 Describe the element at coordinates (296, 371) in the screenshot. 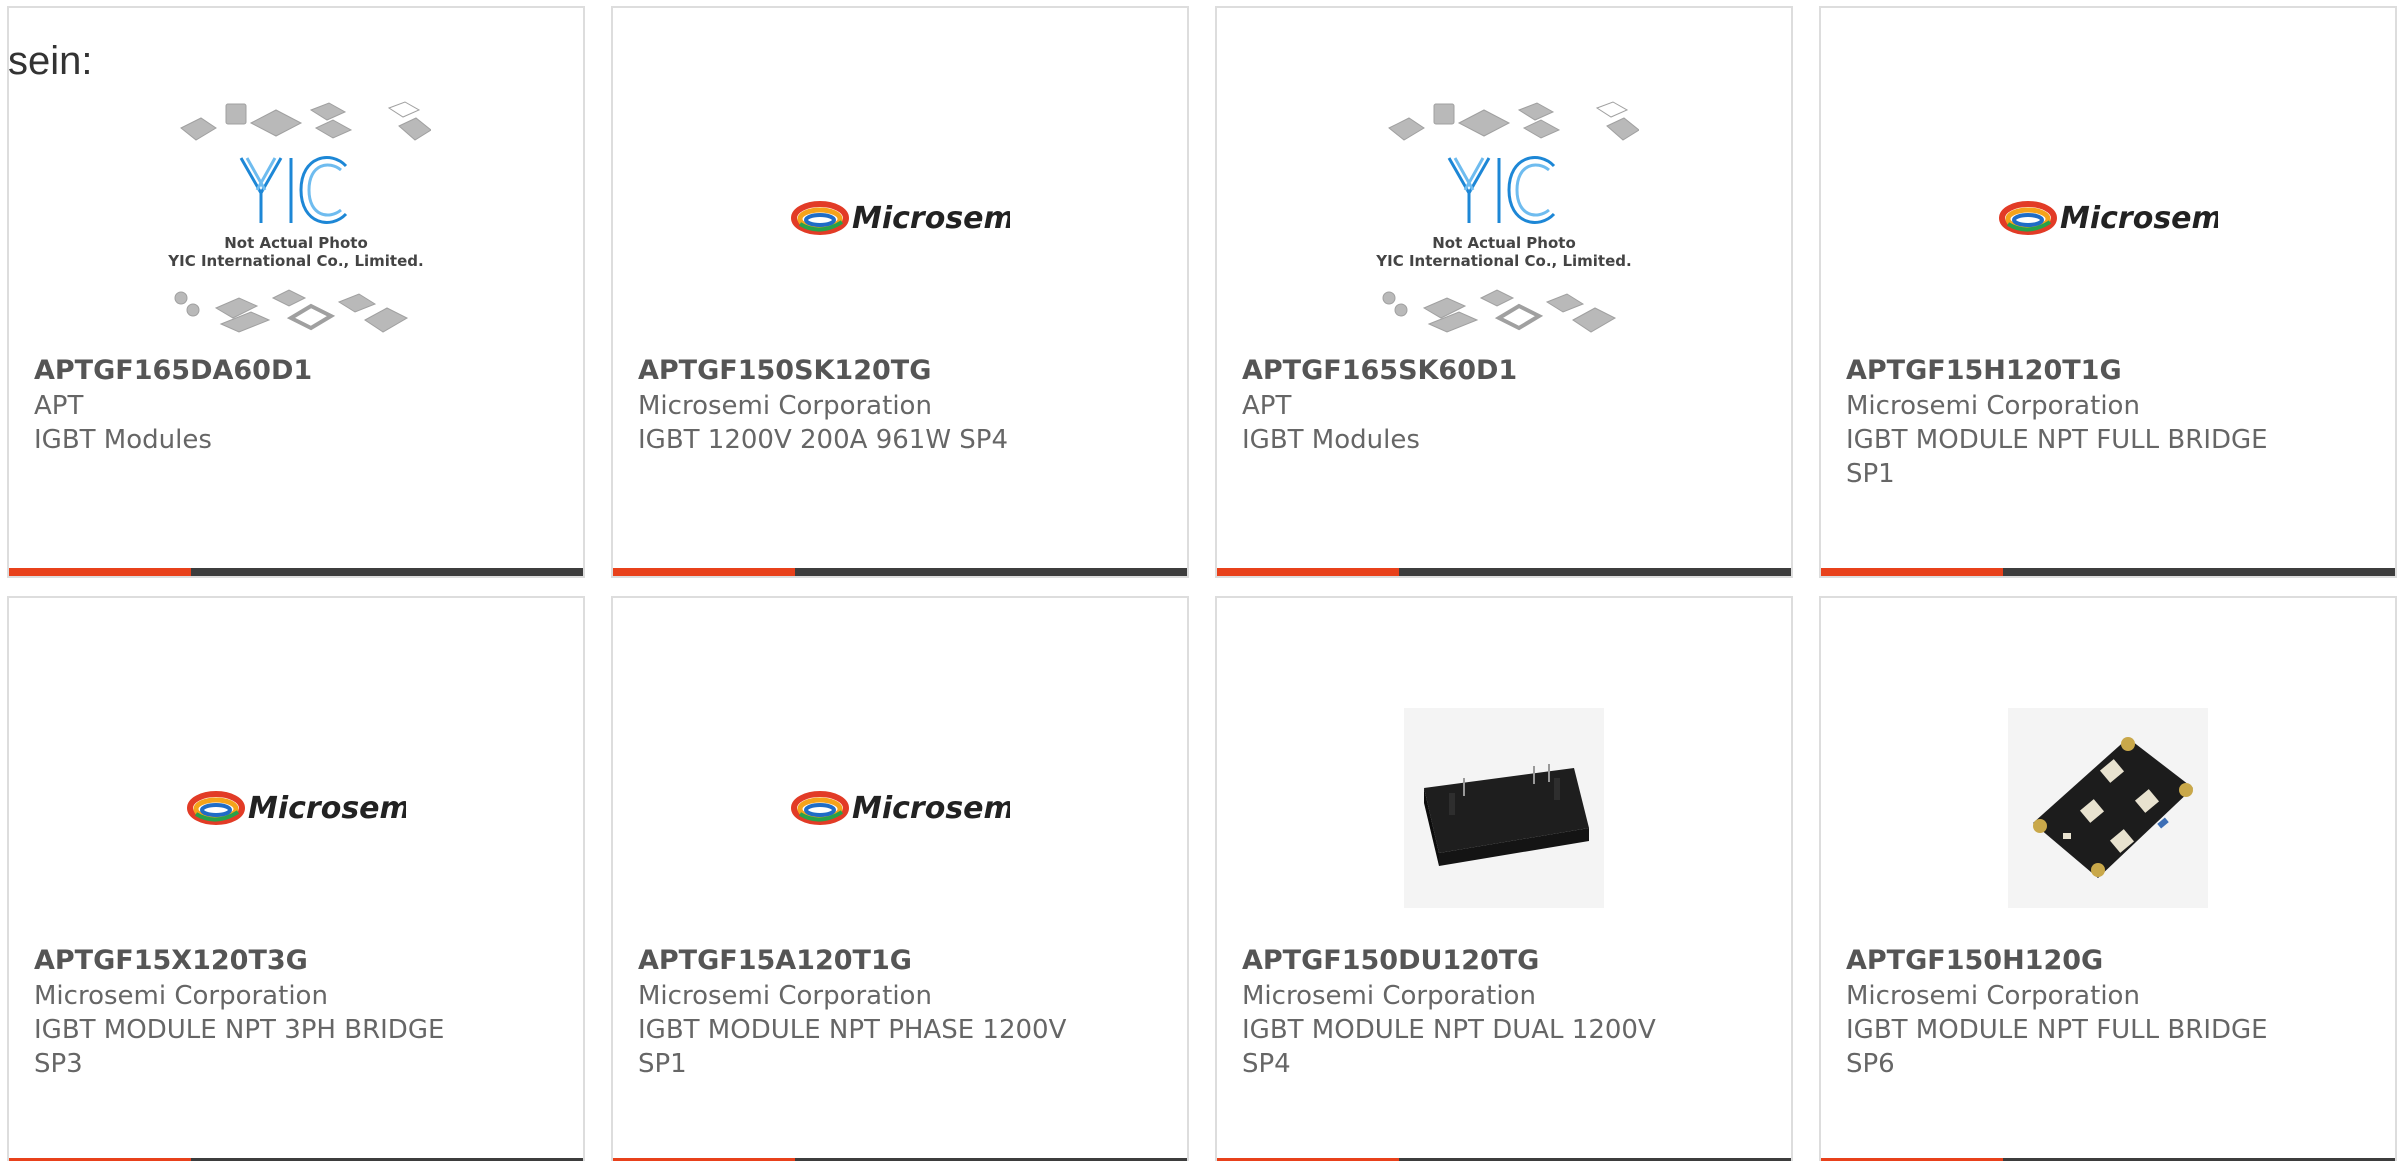

I see `part-number: APTGF165DA60D1` at that location.